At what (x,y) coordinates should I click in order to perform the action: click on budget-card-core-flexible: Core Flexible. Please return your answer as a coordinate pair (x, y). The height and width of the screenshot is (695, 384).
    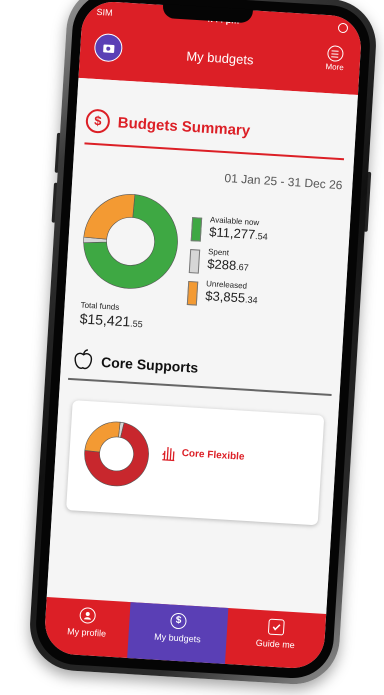
    Looking at the image, I should click on (195, 463).